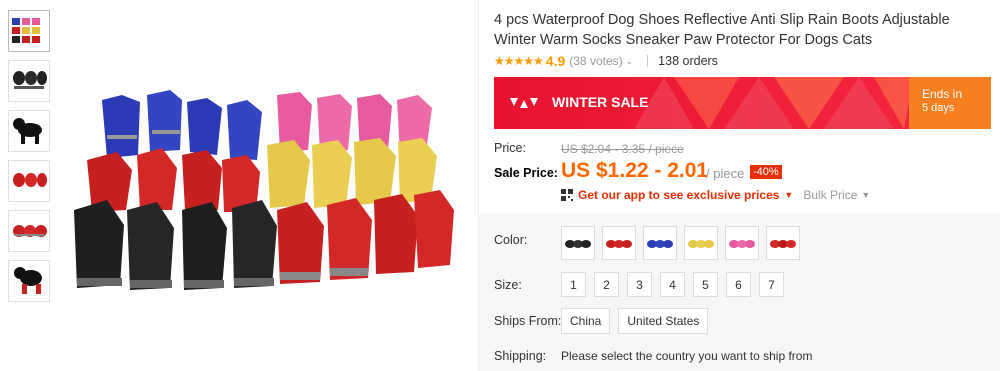 This screenshot has height=371, width=1000. What do you see at coordinates (175, 245) in the screenshot?
I see `black-boots` at bounding box center [175, 245].